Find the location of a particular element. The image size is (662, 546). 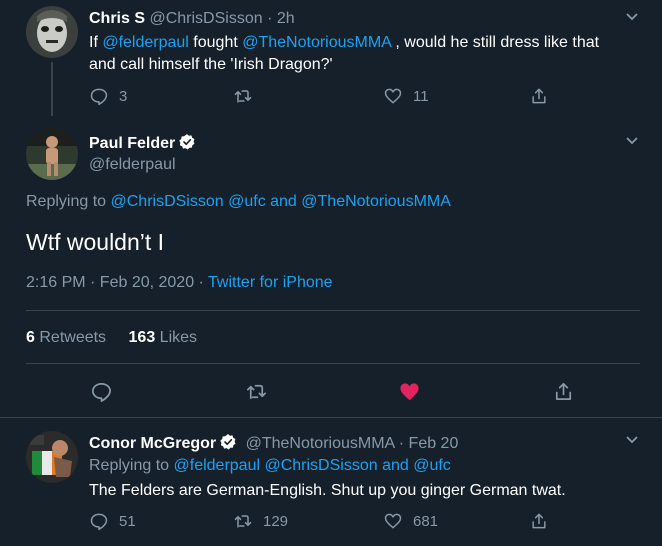

timestamp-text: 2:16 PM · Feb 20, 2020 · is located at coordinates (117, 282).